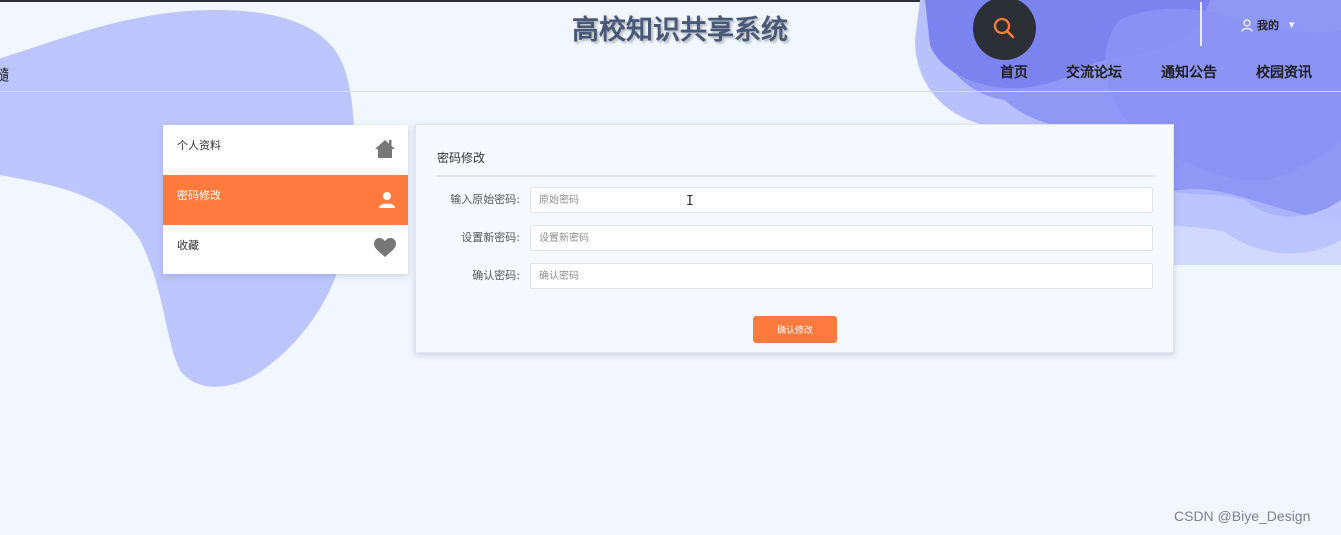 This screenshot has width=1341, height=535. Describe the element at coordinates (795, 329) in the screenshot. I see `confirm-change-button: 确认修改` at that location.